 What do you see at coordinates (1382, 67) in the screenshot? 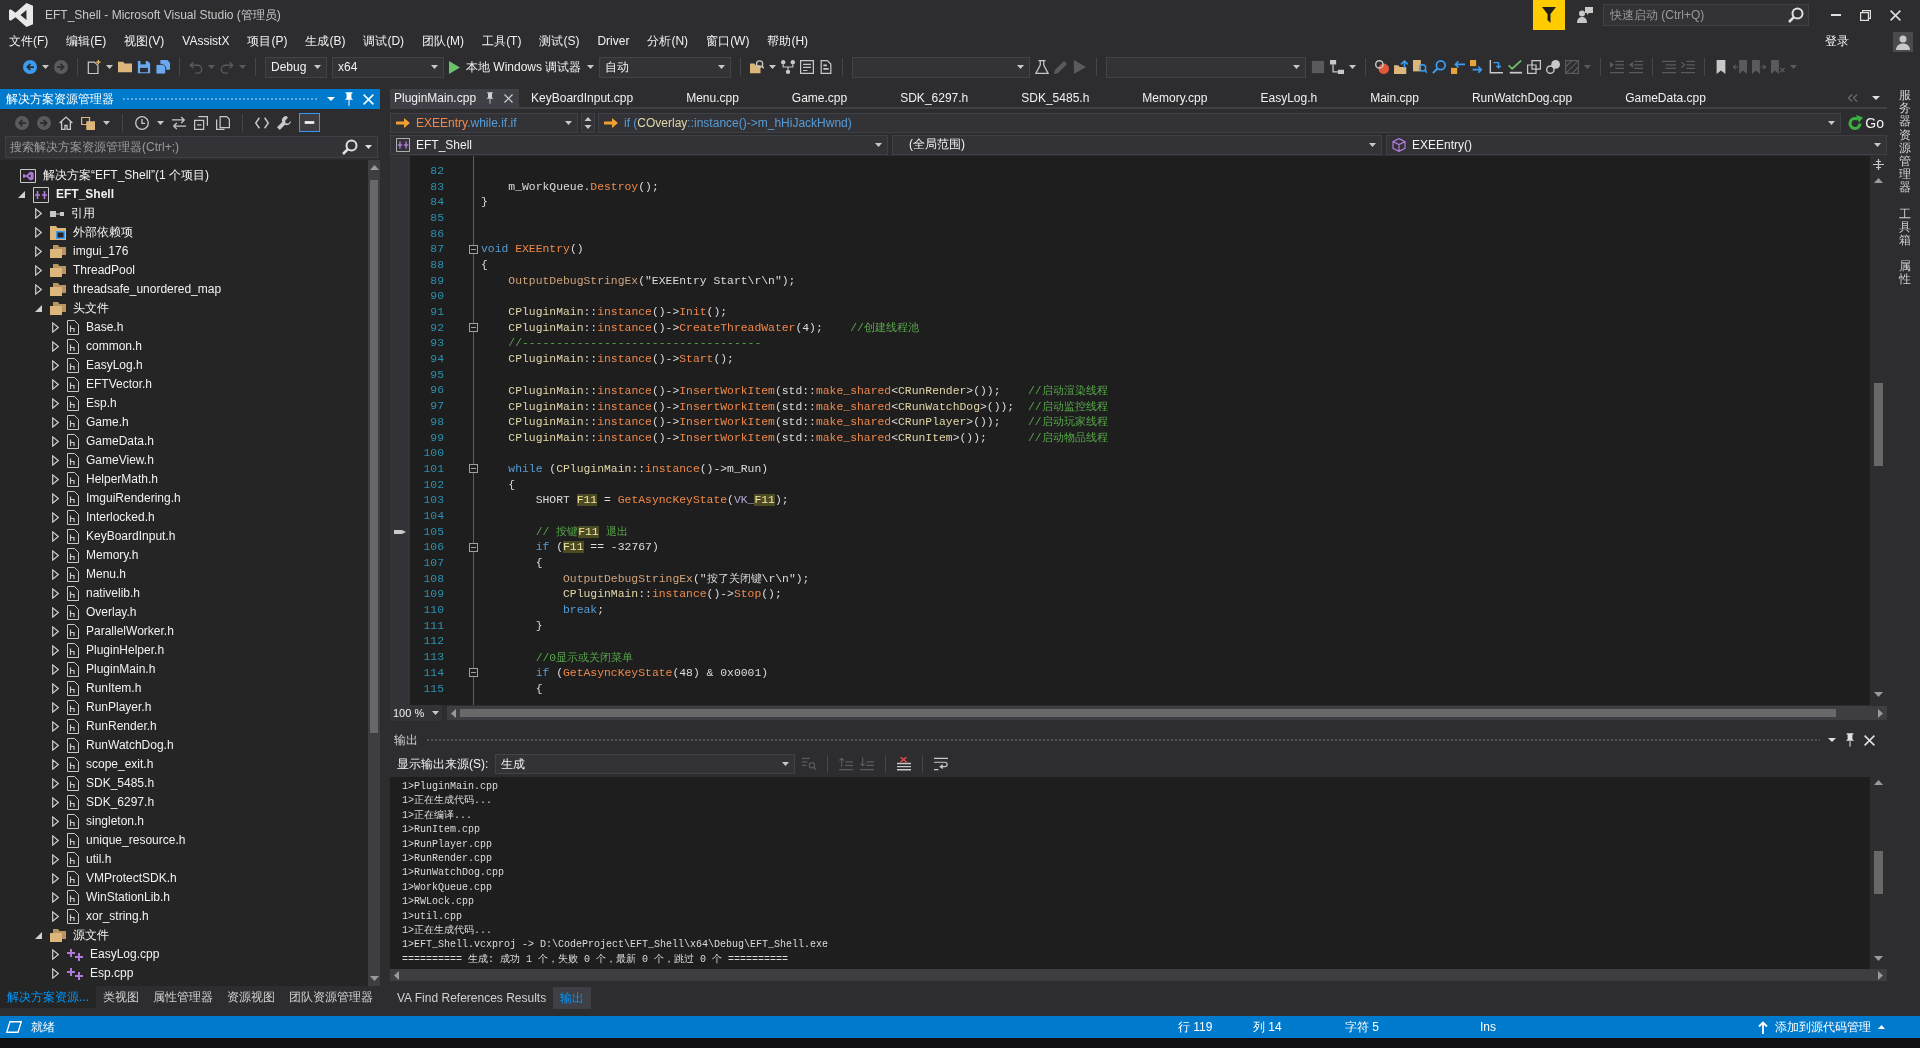
I see `overlapping-circles-icon` at bounding box center [1382, 67].